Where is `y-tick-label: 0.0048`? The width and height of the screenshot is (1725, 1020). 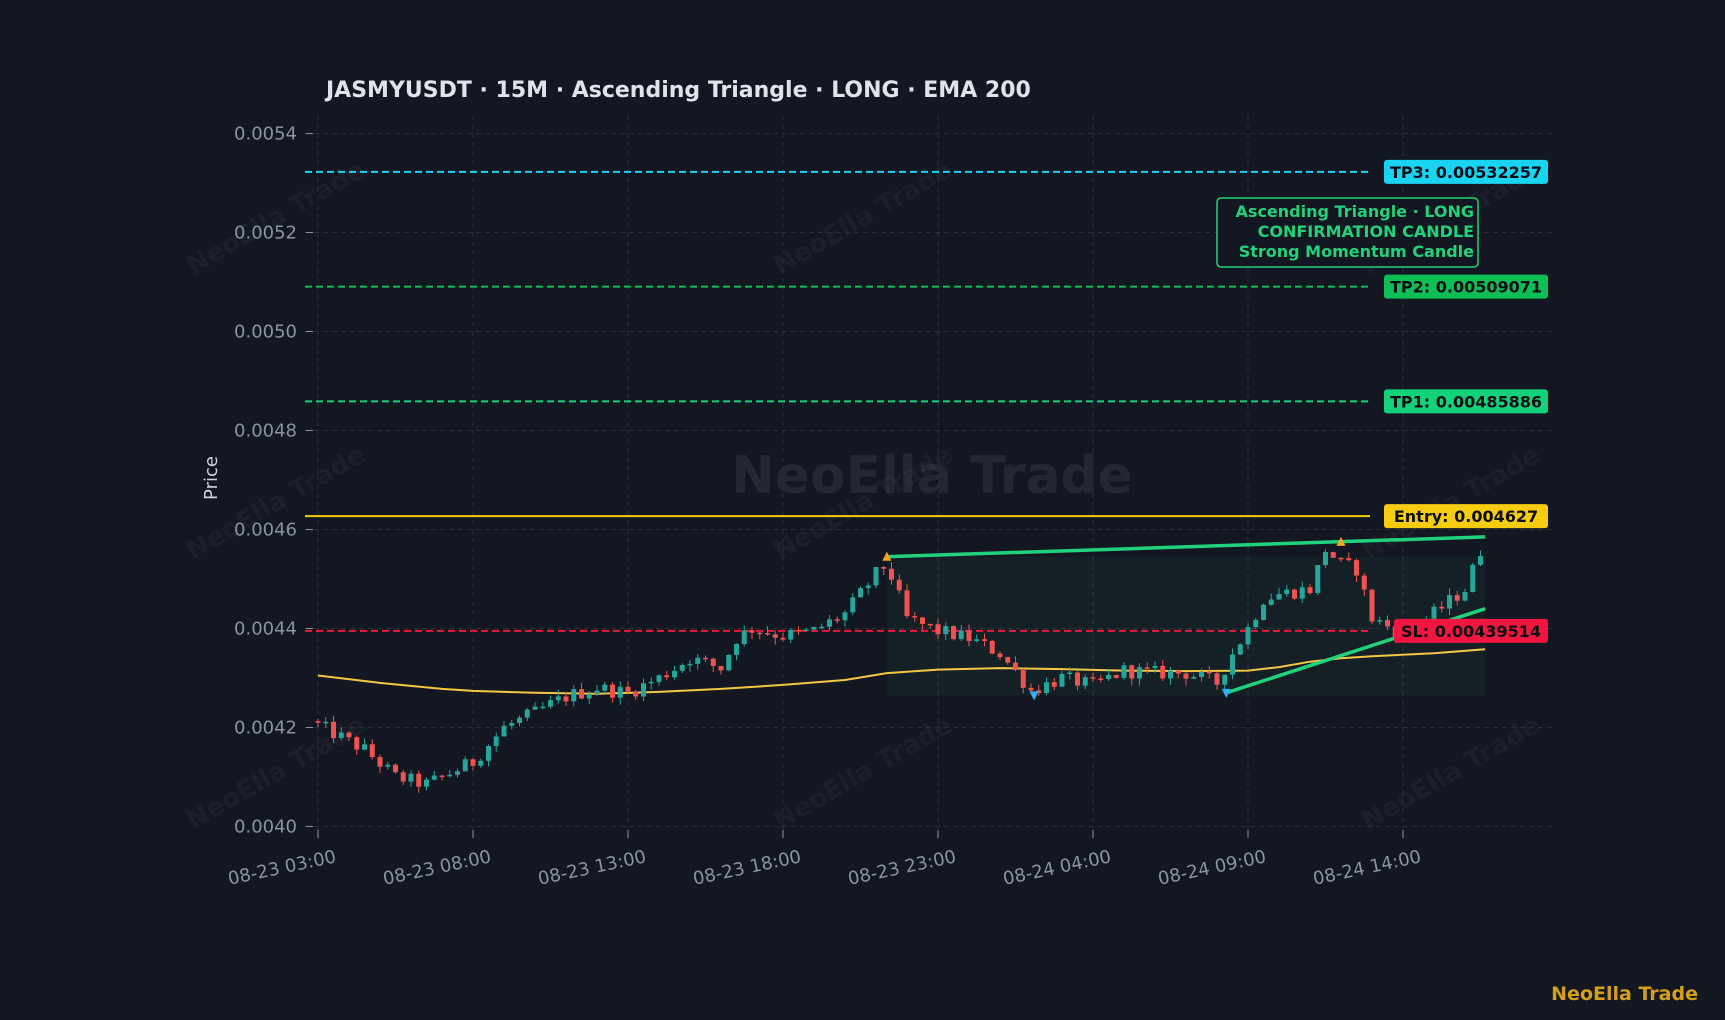
y-tick-label: 0.0048 is located at coordinates (265, 431).